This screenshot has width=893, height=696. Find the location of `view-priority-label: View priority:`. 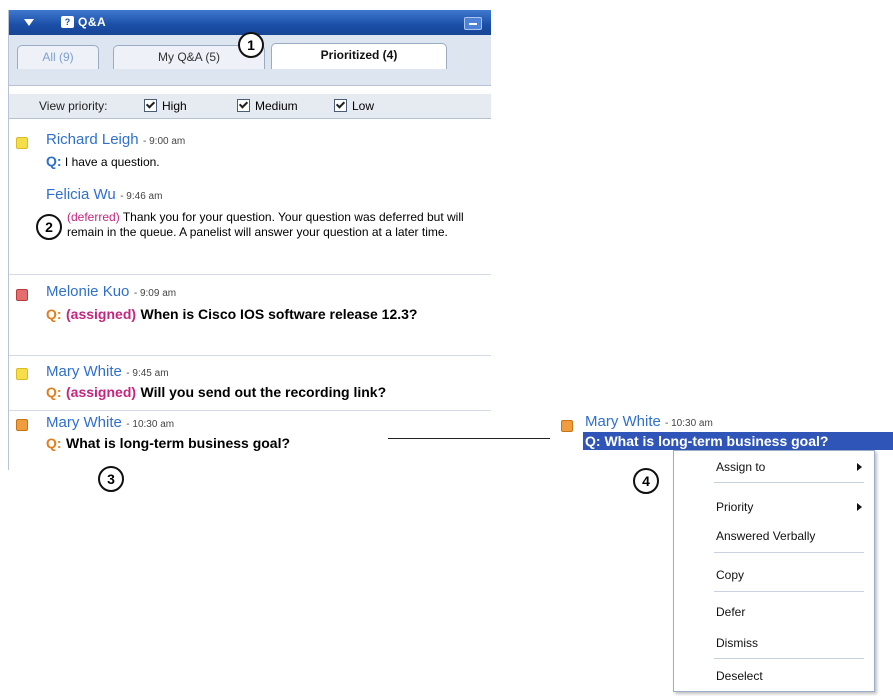

view-priority-label: View priority: is located at coordinates (73, 106).